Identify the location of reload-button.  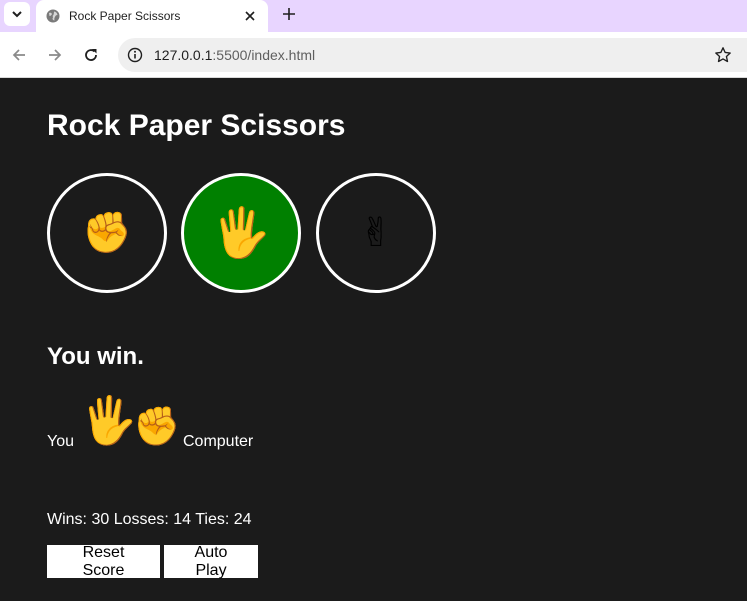
(91, 55).